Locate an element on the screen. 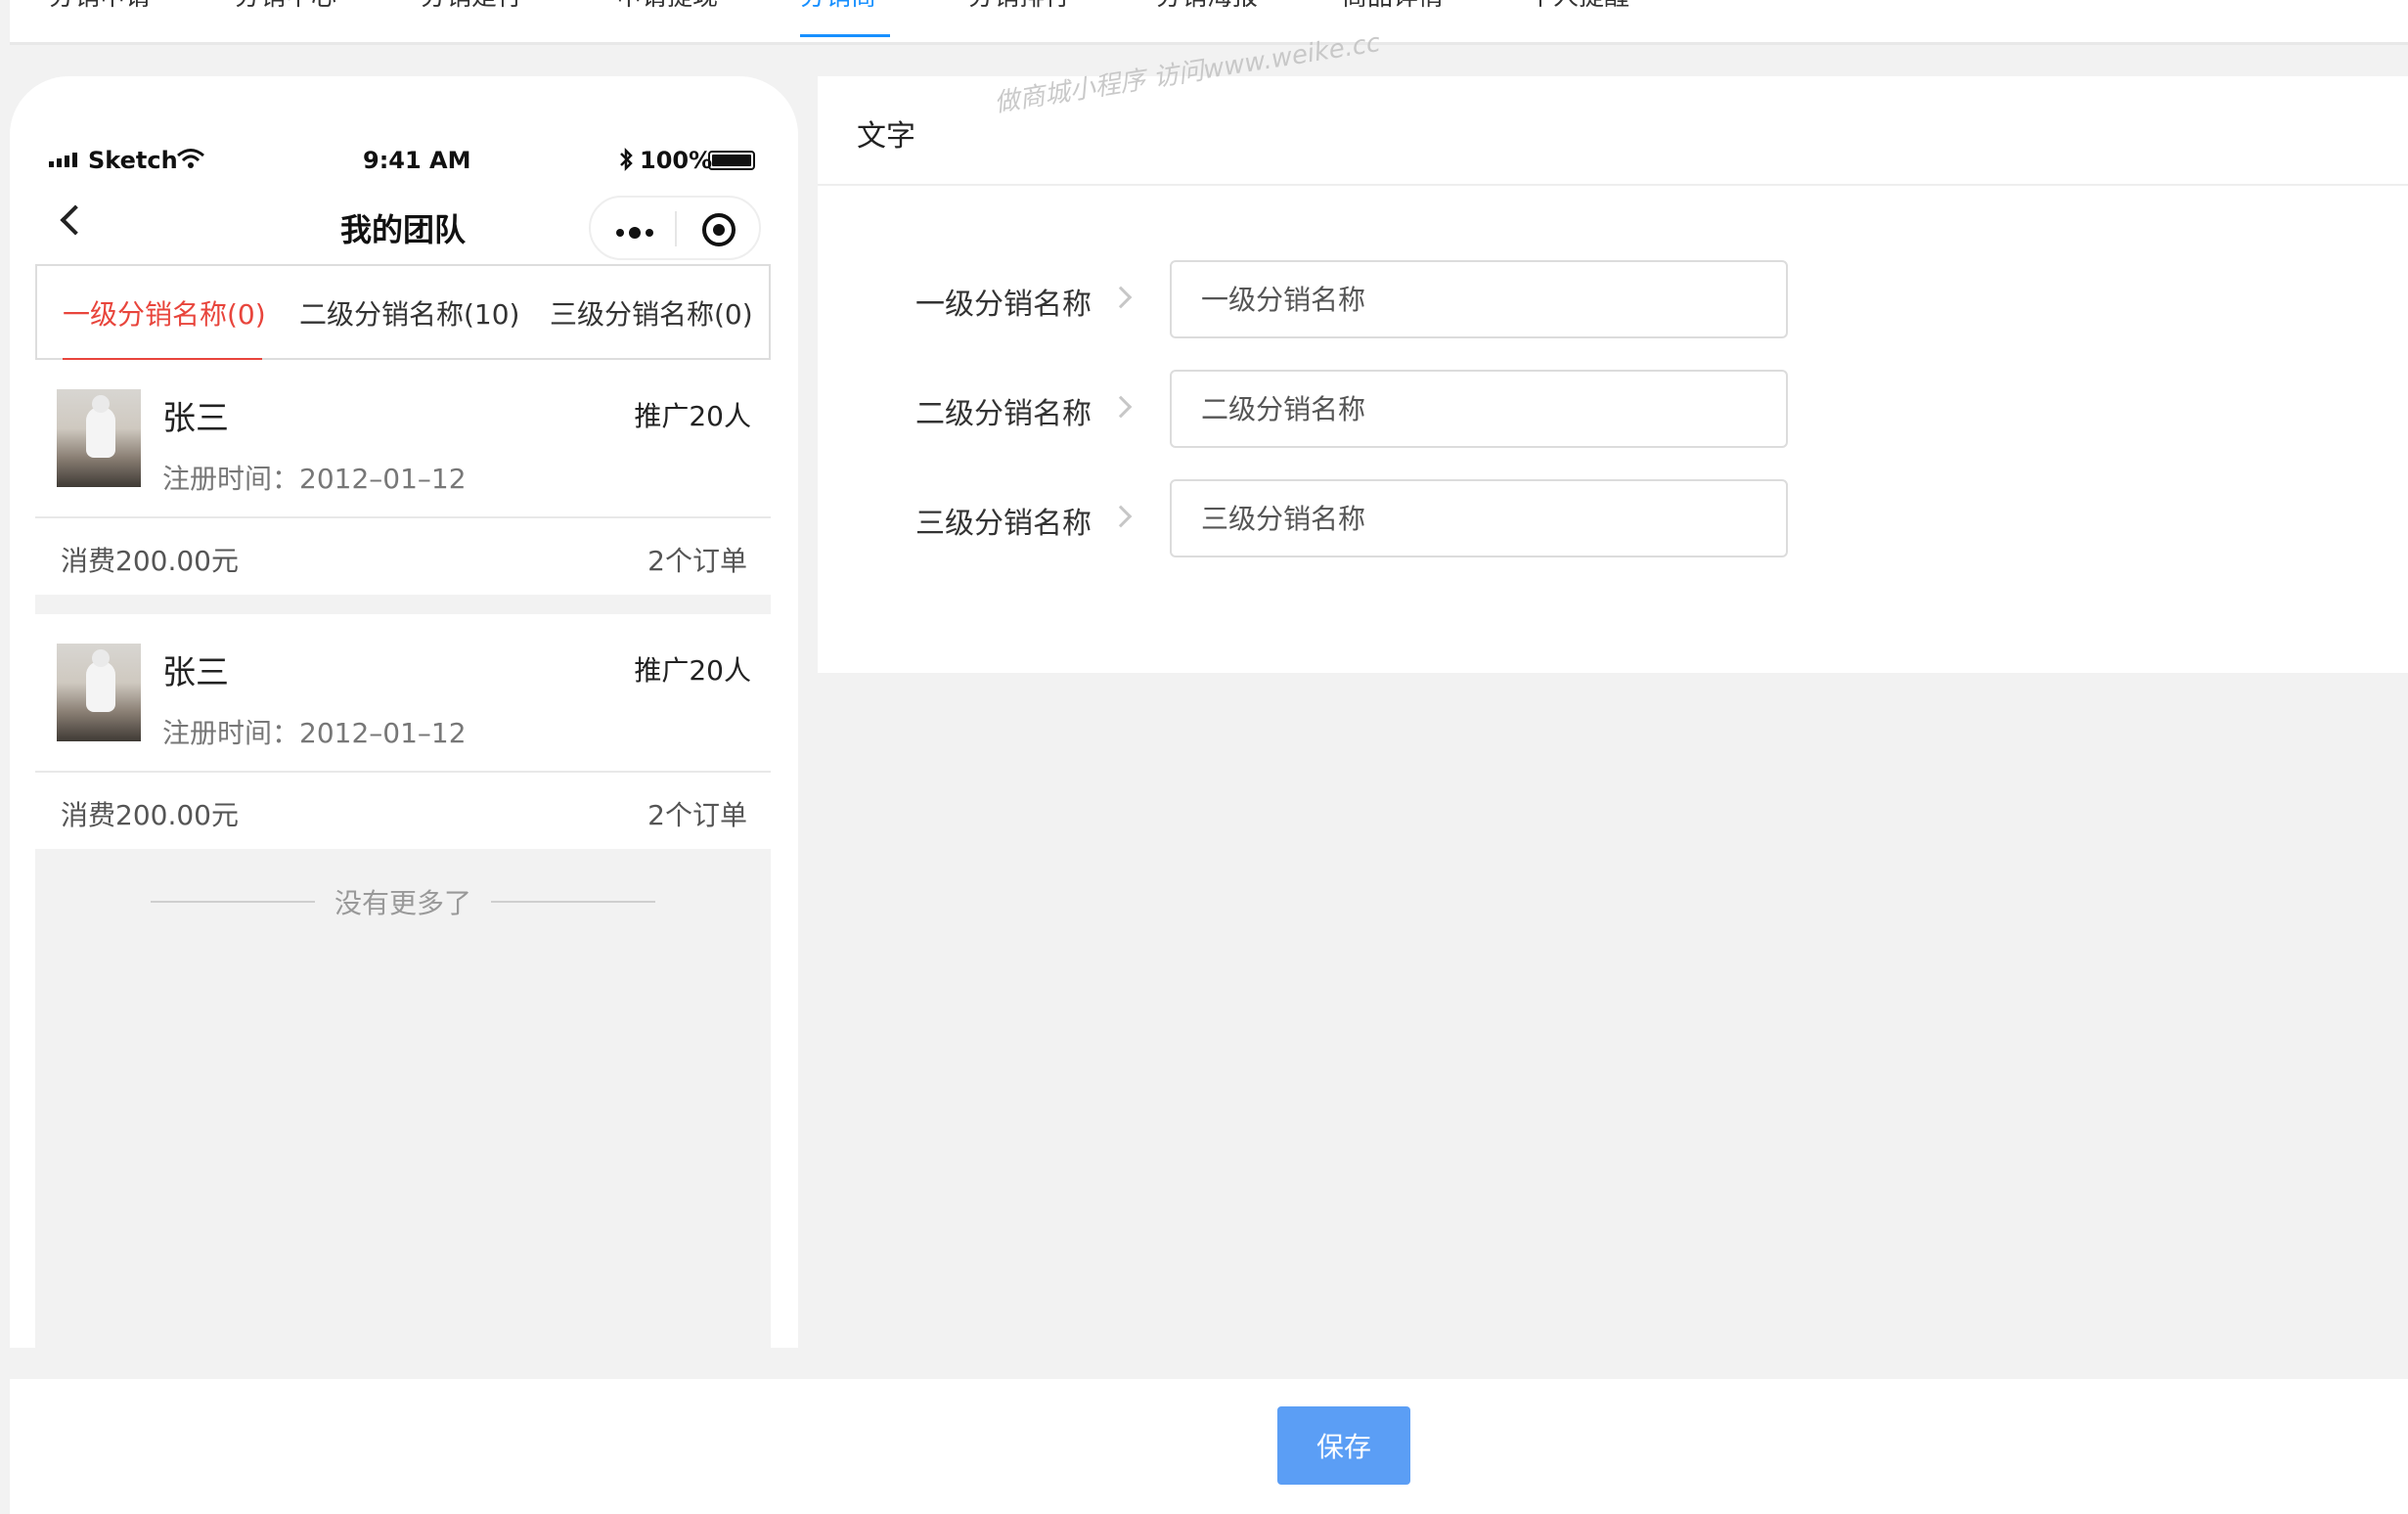 The width and height of the screenshot is (2408, 1514). signal-icon is located at coordinates (63, 160).